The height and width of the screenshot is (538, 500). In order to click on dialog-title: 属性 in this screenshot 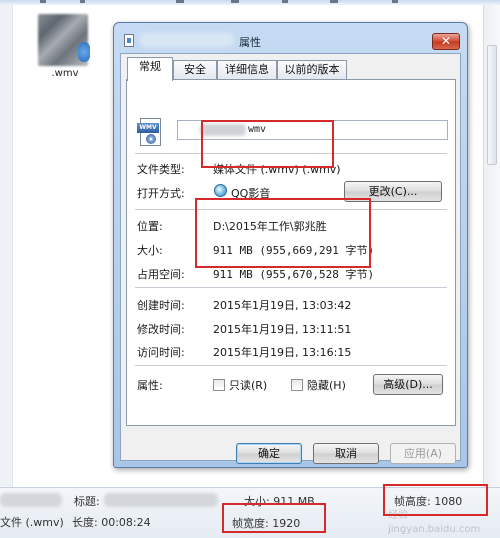, I will do `click(250, 42)`.